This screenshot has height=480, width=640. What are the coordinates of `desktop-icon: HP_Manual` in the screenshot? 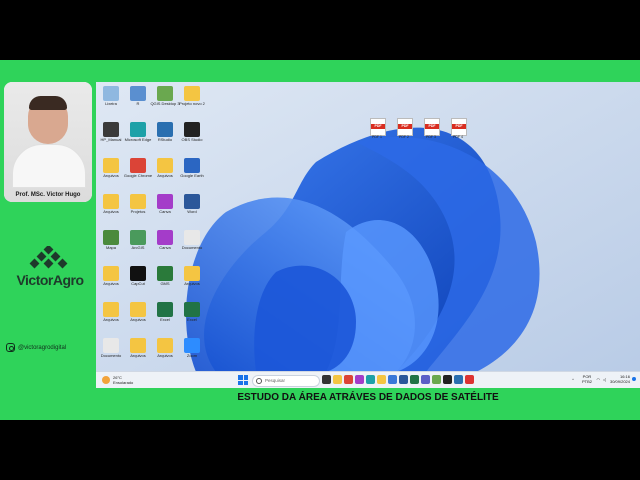 It's located at (111, 137).